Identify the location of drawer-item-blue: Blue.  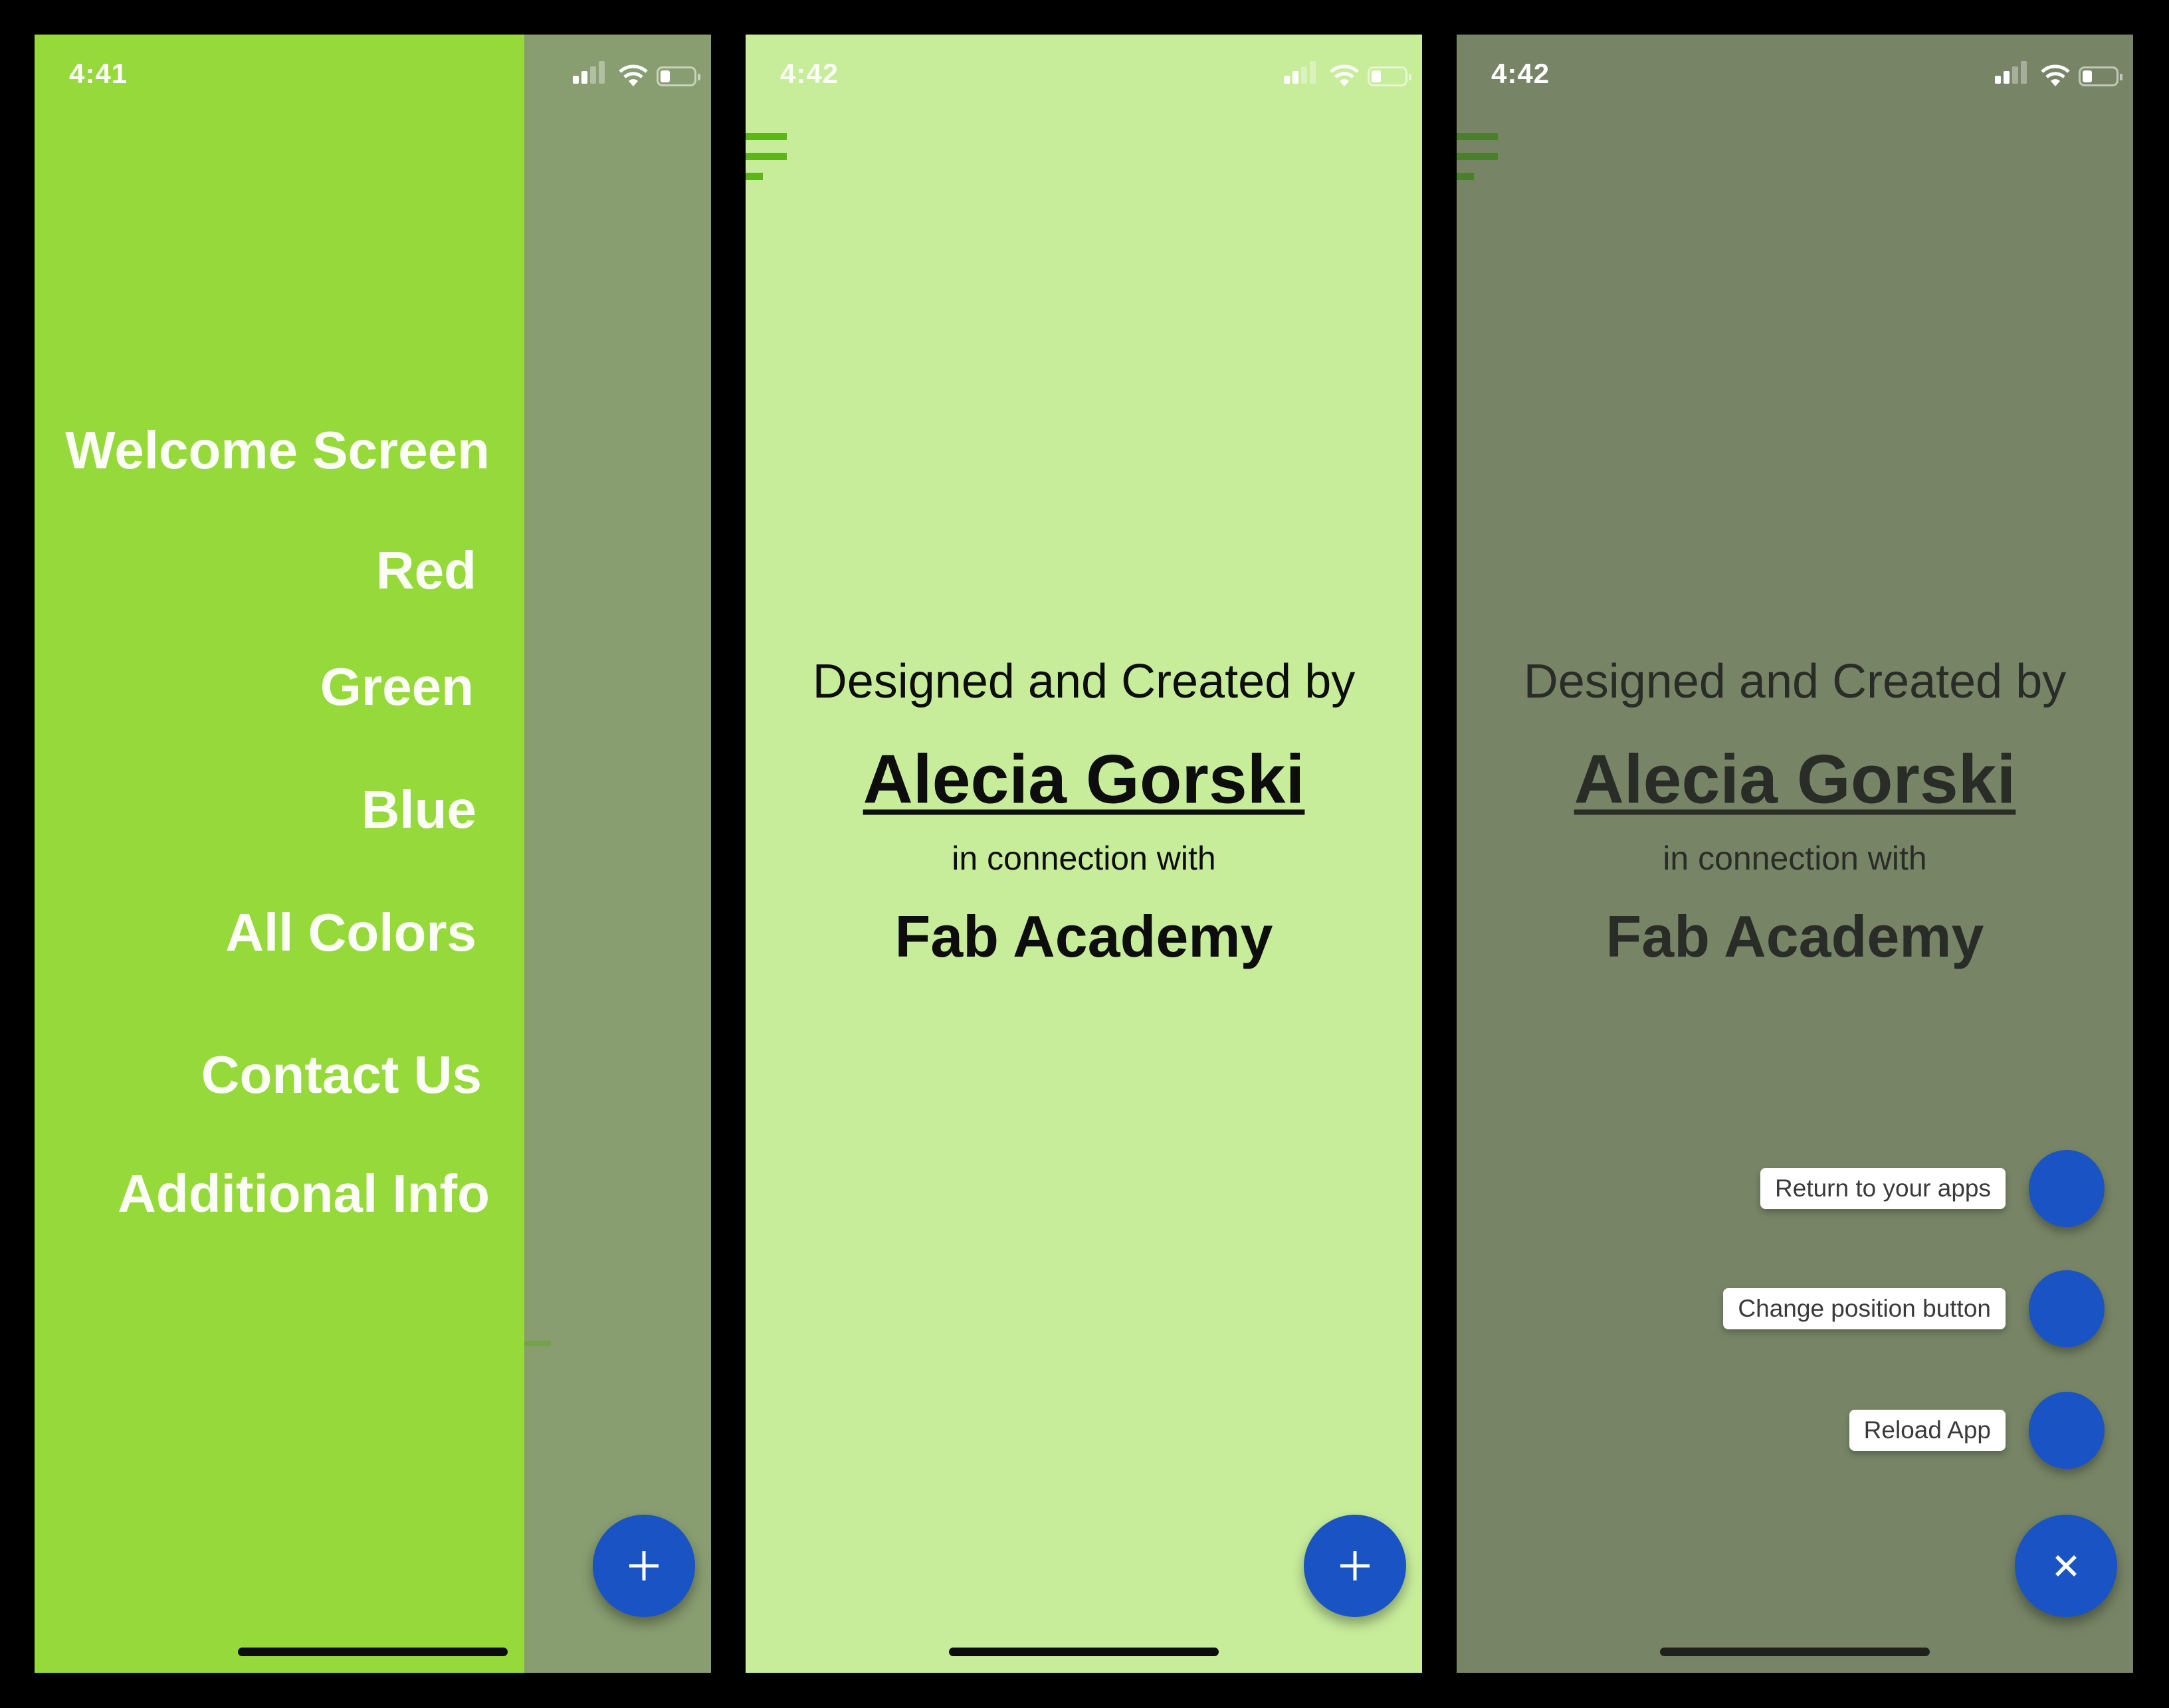
(419, 810).